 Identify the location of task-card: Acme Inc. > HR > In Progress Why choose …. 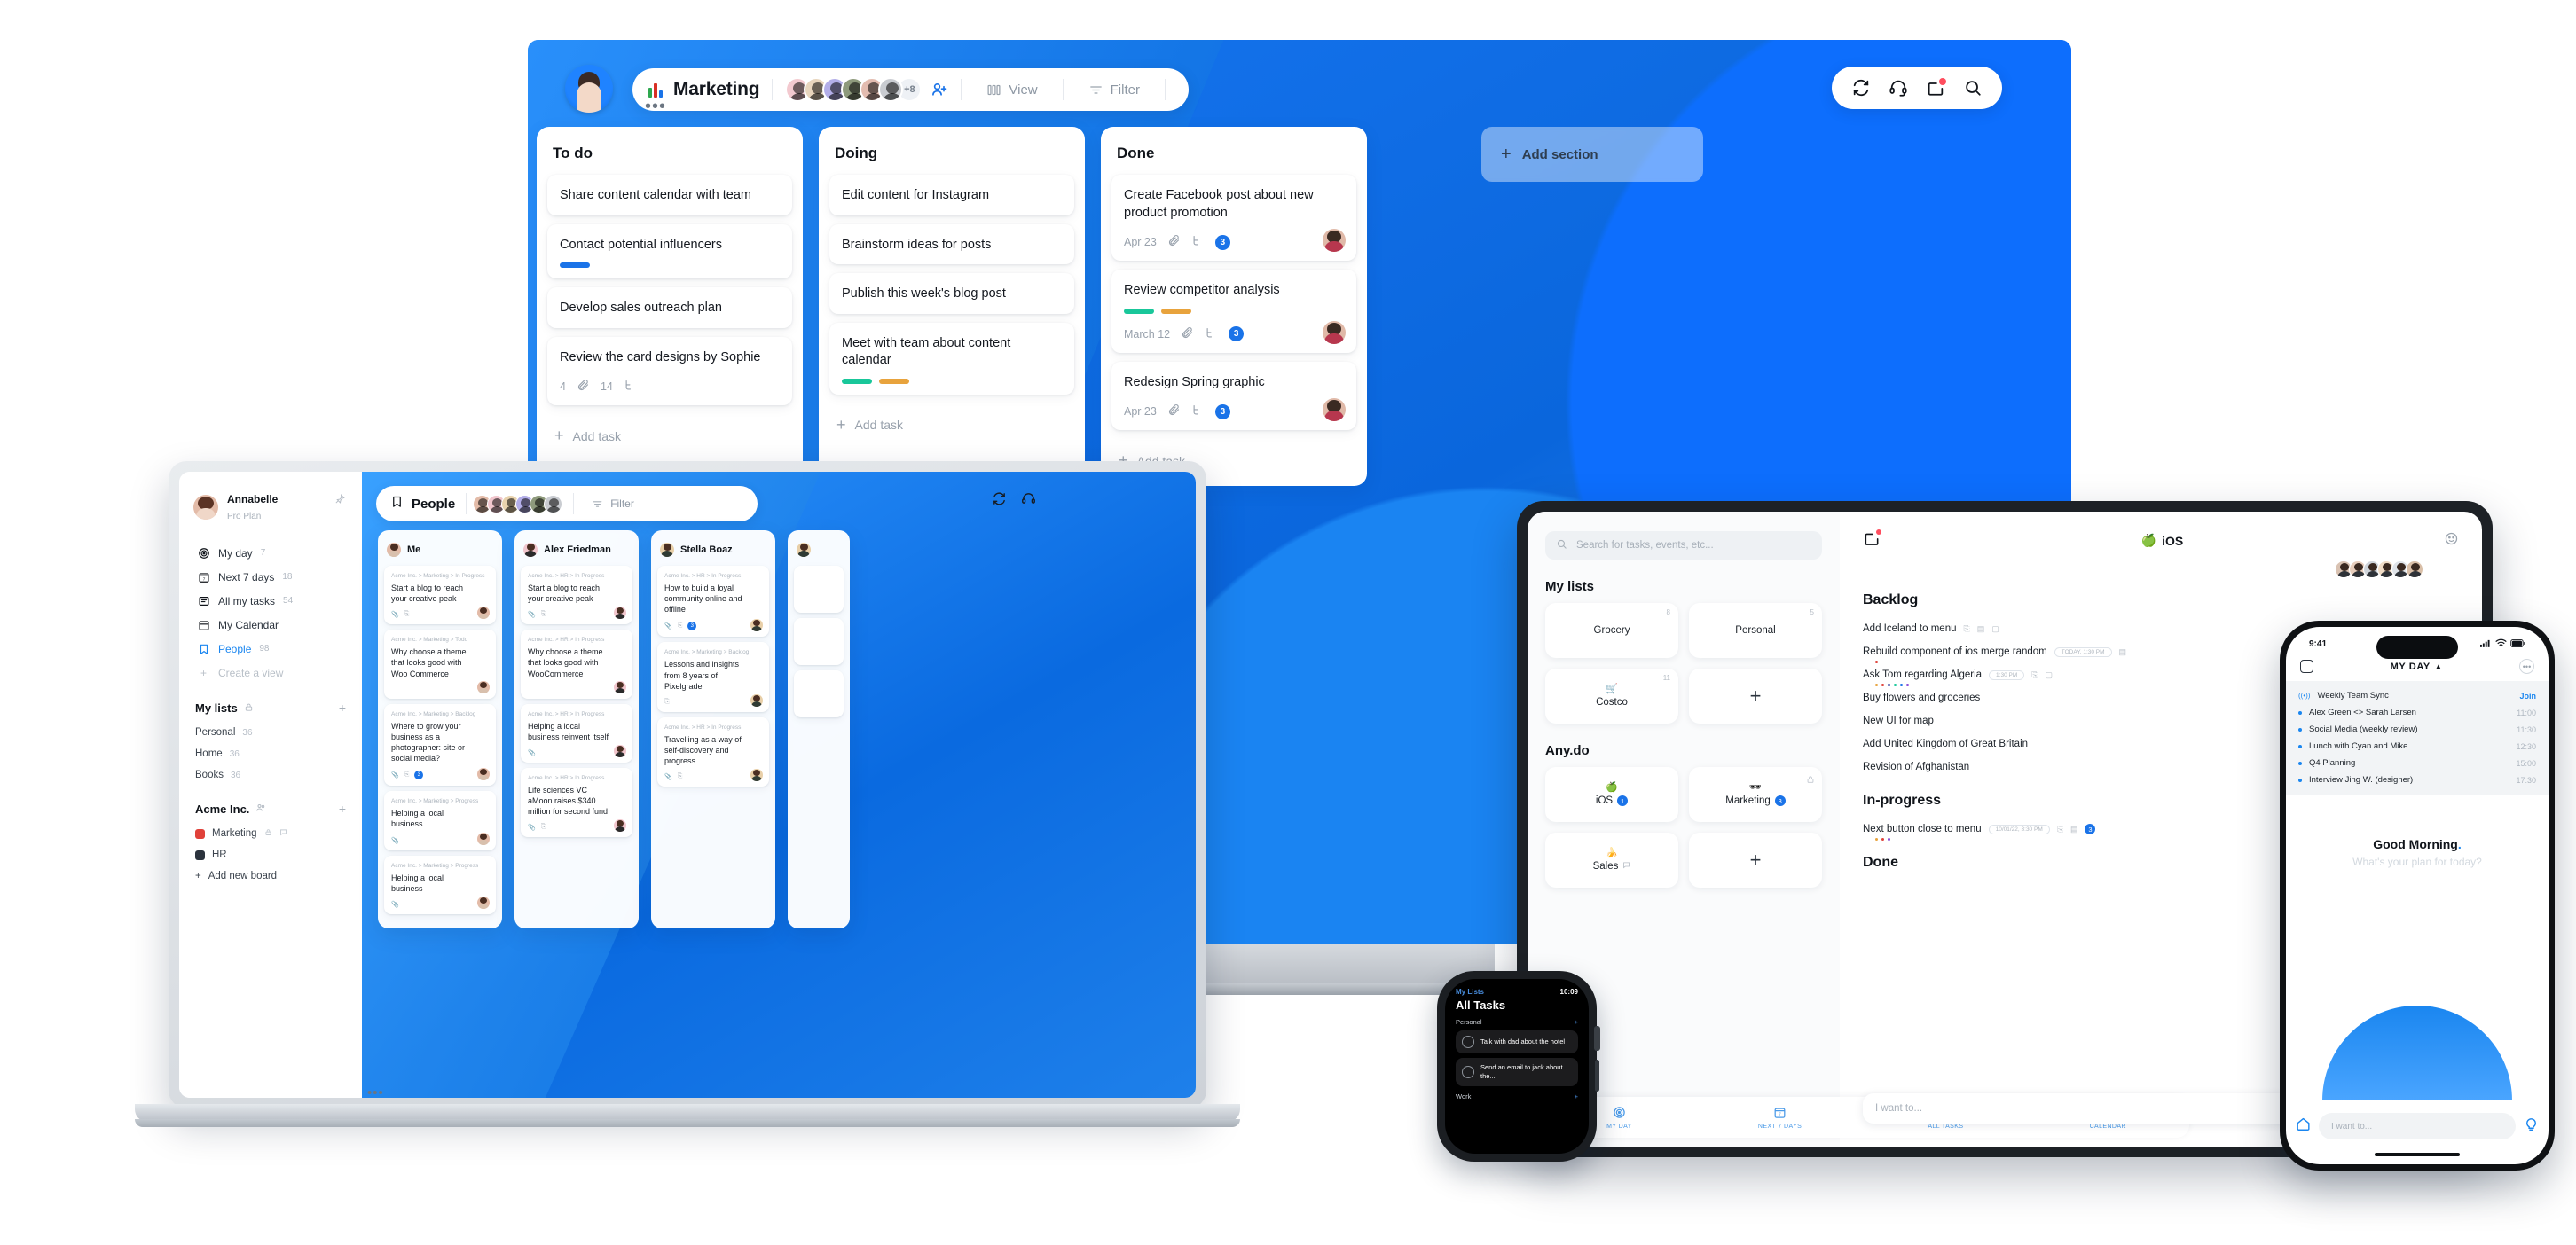
(576, 664).